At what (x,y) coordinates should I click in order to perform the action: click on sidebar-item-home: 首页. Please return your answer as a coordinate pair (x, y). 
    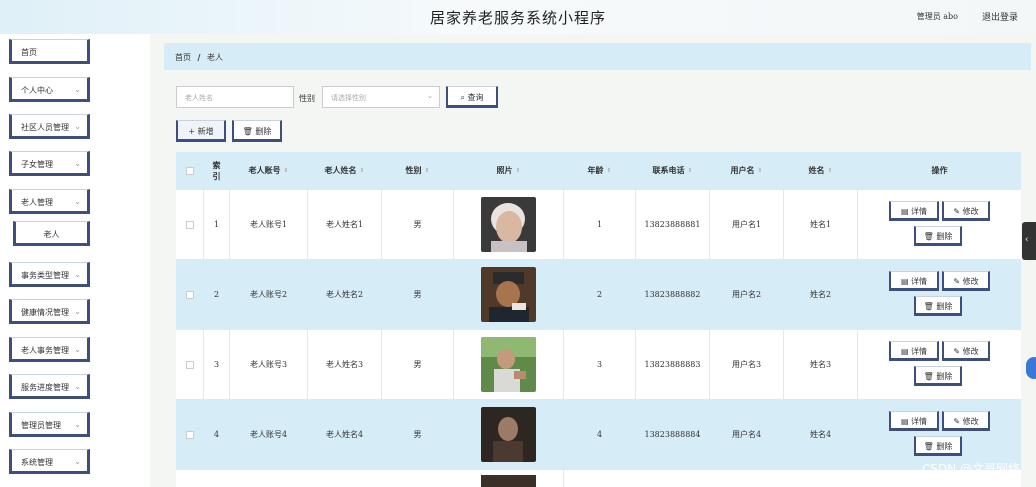
    Looking at the image, I should click on (49, 51).